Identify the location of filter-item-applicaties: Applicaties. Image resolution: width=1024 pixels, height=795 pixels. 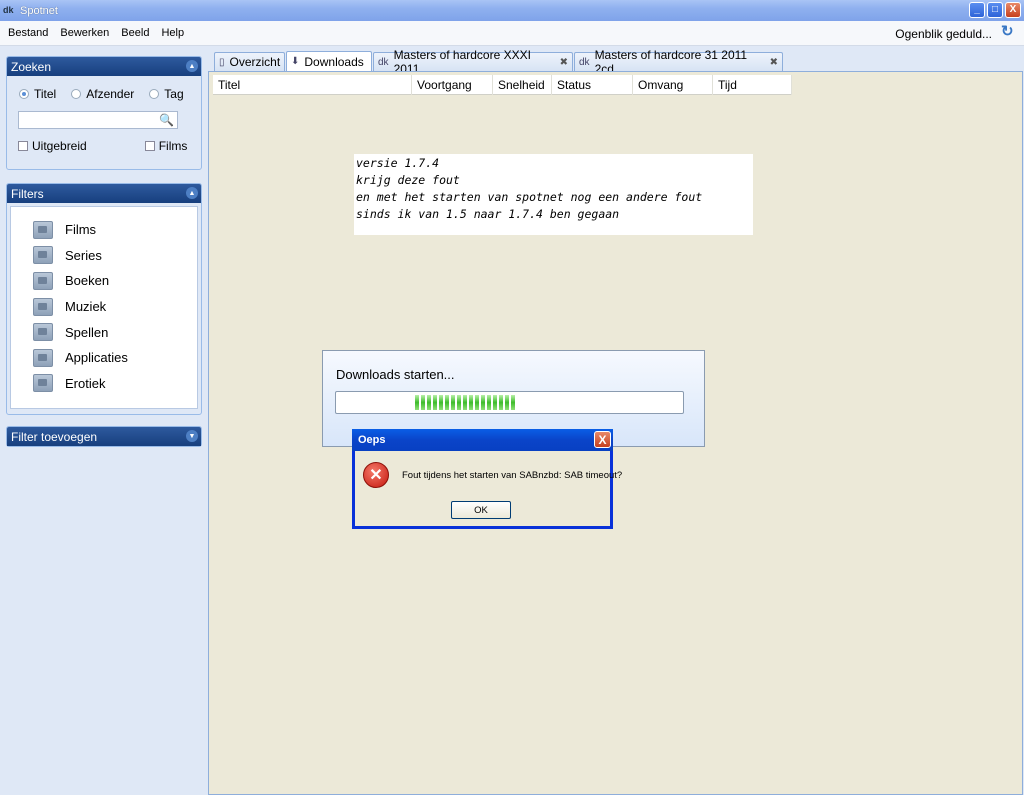
(104, 358).